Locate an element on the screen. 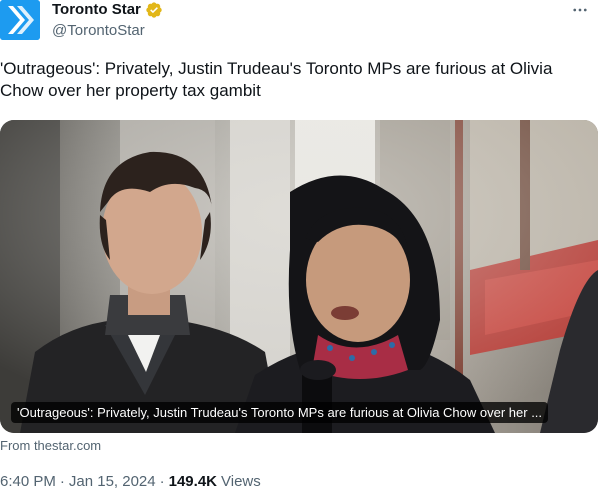 The height and width of the screenshot is (493, 598). source-link: From thestar.com is located at coordinates (50, 446).